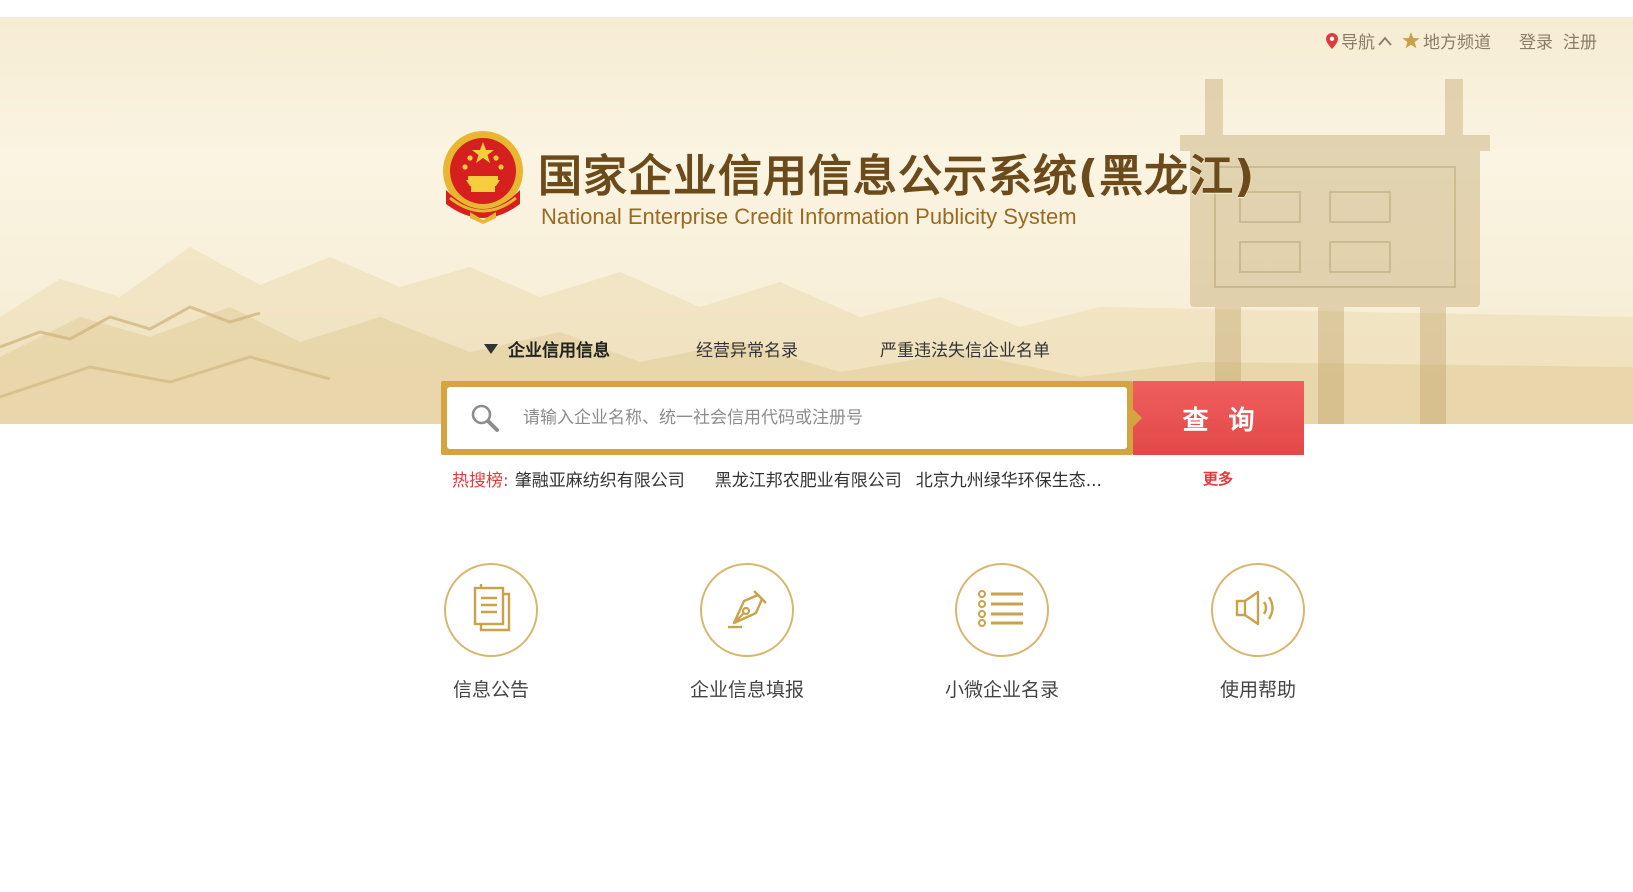  I want to click on nav-label: 导航, so click(1358, 43).